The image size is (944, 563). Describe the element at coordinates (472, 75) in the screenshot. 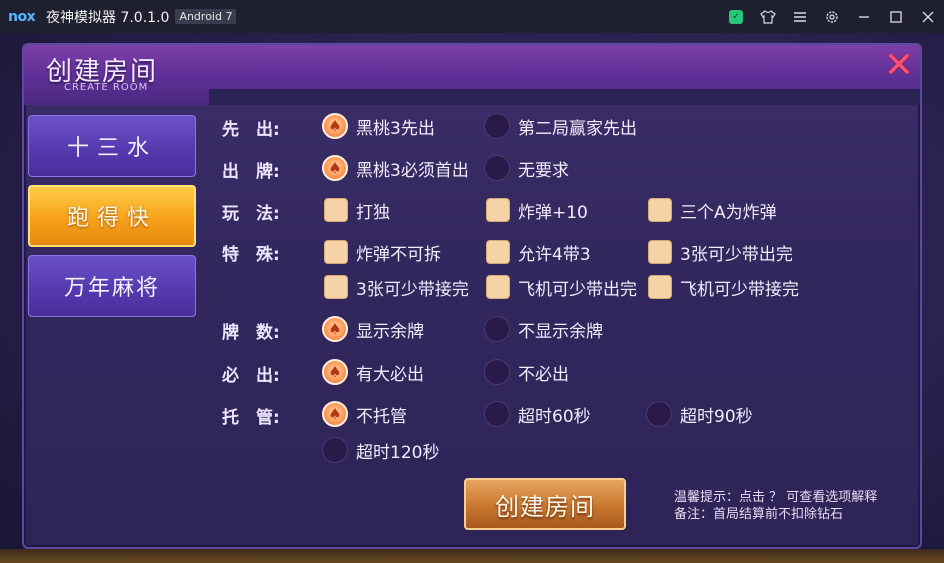

I see `dialog-header` at that location.